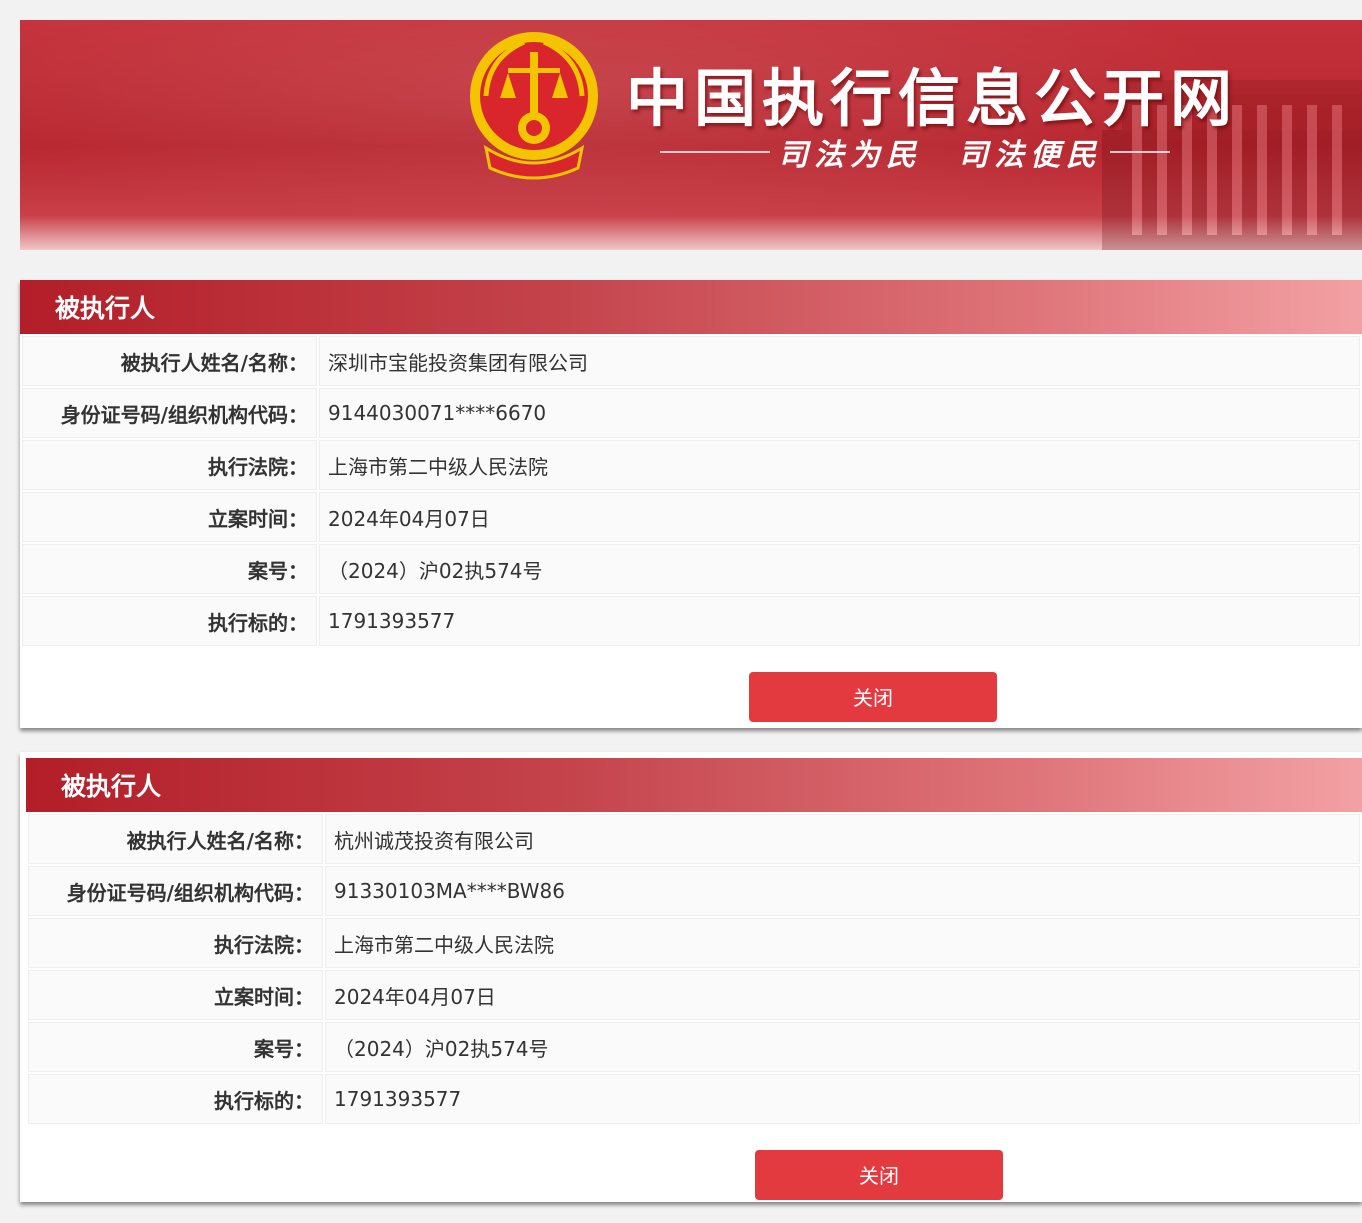 This screenshot has width=1362, height=1223. I want to click on slogan-text: 司法为民 司法便民, so click(940, 155).